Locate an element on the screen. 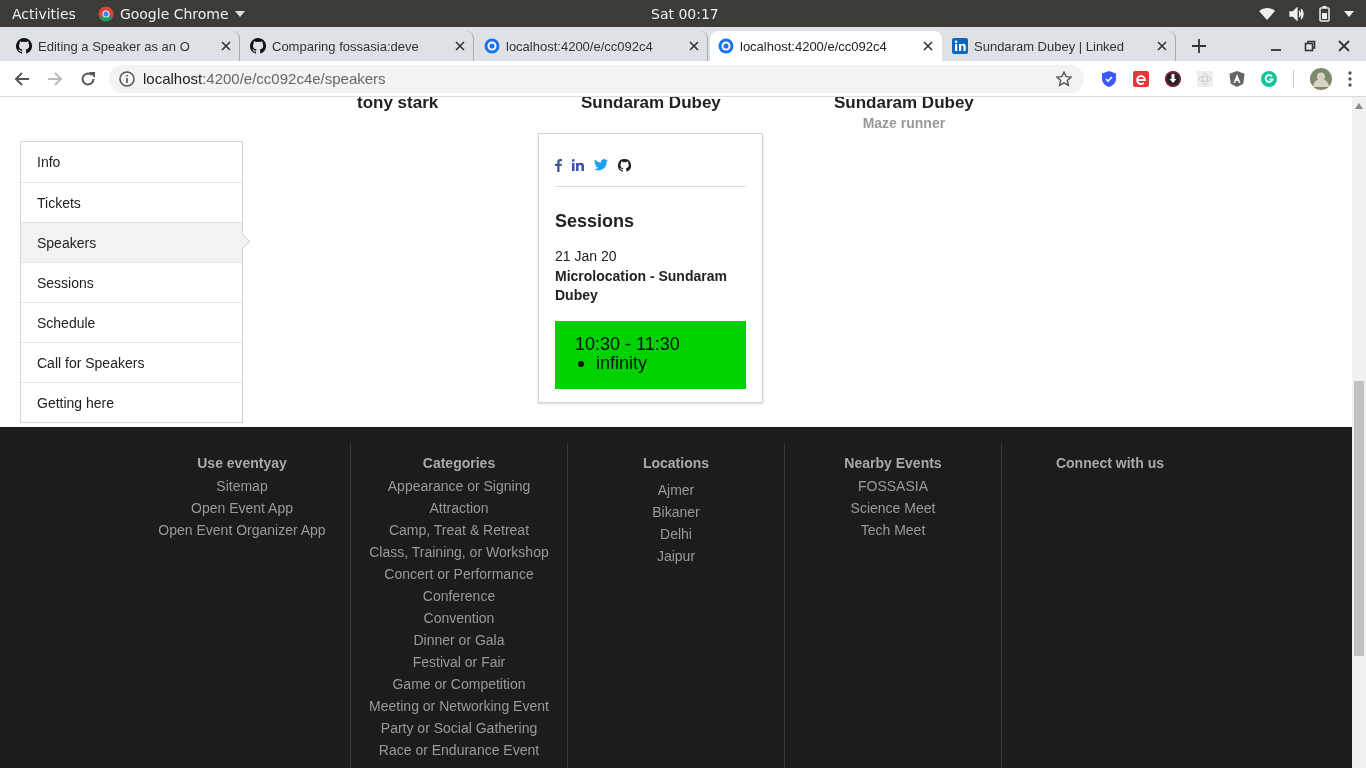 This screenshot has height=768, width=1366. angular-icon is located at coordinates (1237, 78).